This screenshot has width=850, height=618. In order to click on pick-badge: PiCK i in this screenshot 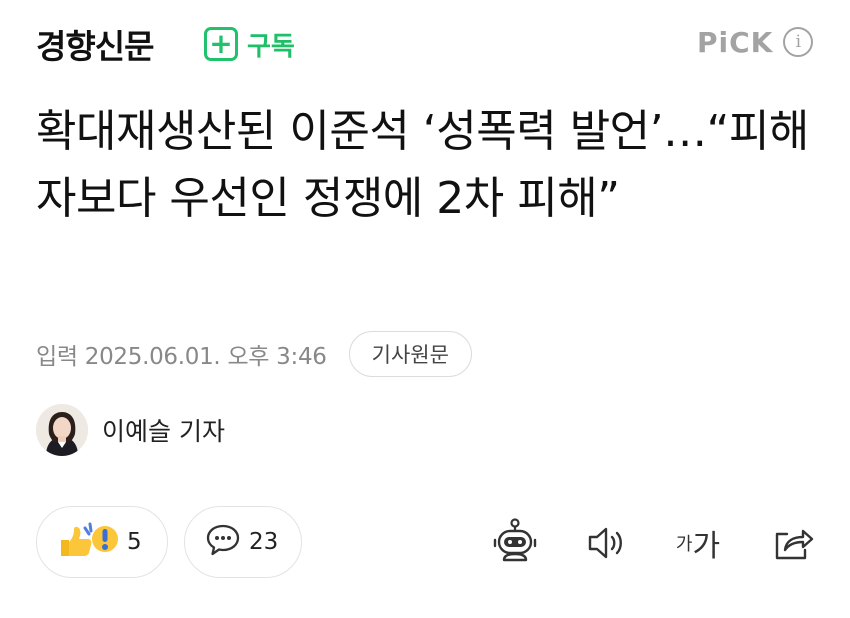, I will do `click(755, 42)`.